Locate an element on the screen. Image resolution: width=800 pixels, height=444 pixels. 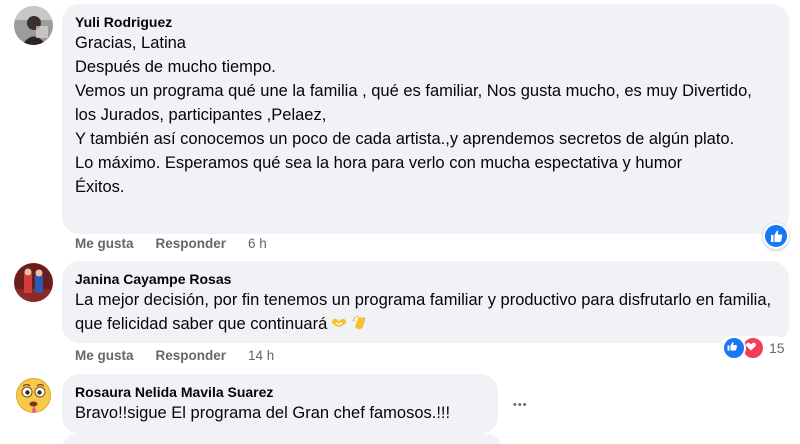
comment-actions: Me gusta Responder 6 h is located at coordinates (171, 243).